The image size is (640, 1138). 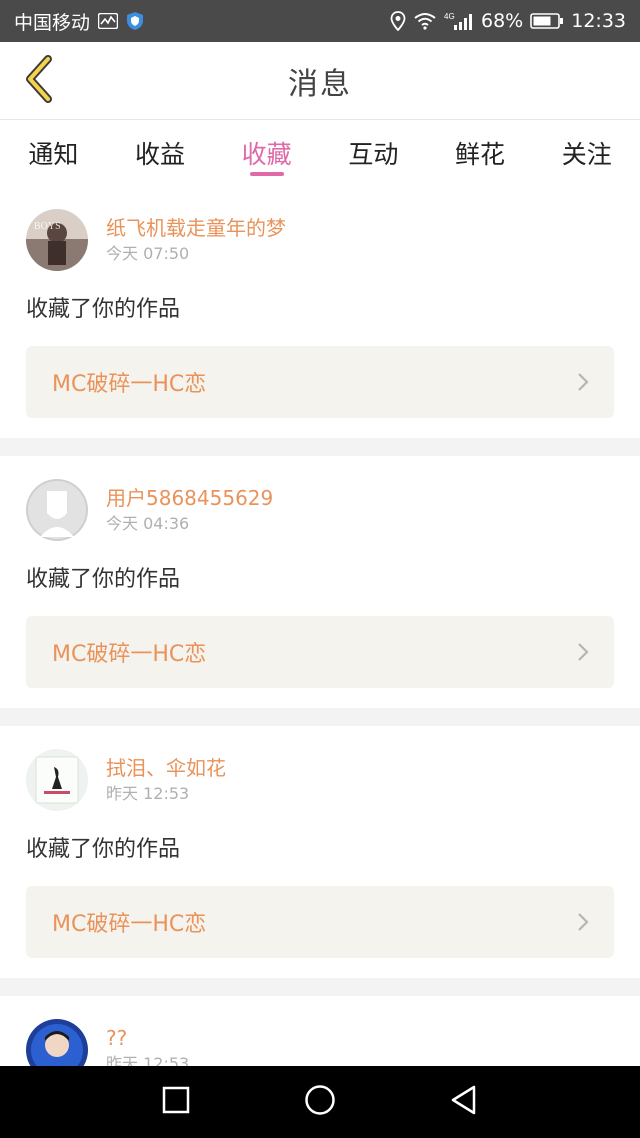 I want to click on username-link: 纸飞机载走童年的梦, so click(x=196, y=228).